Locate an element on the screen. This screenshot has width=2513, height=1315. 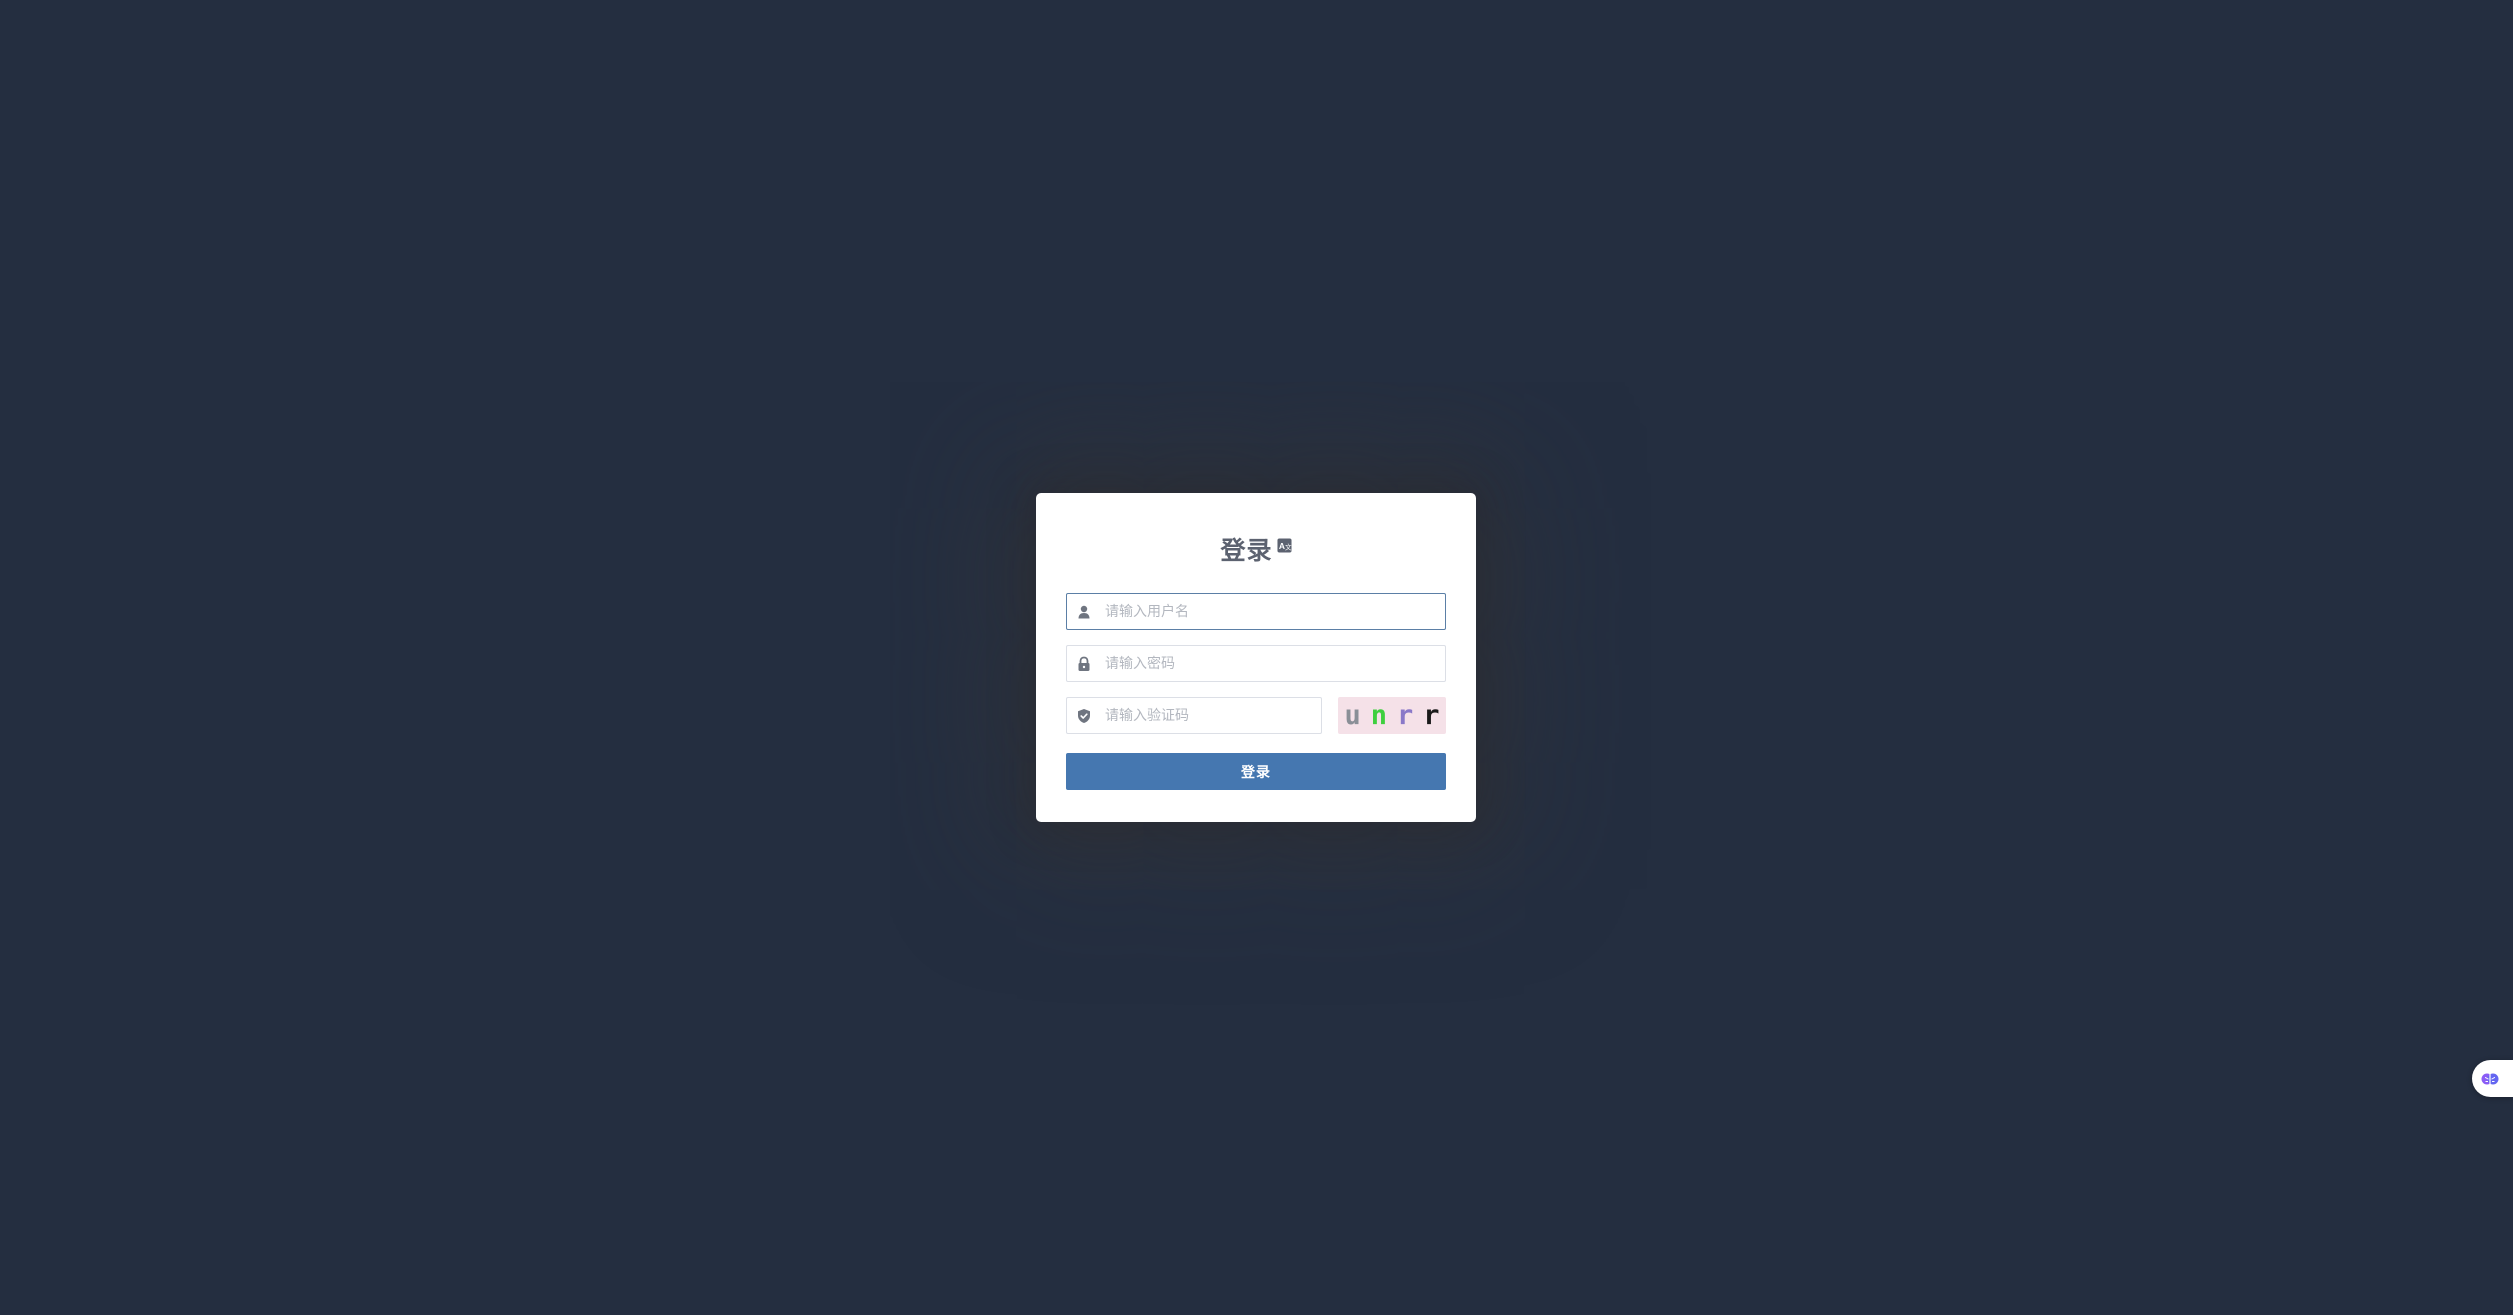
captcha-field is located at coordinates (1194, 715).